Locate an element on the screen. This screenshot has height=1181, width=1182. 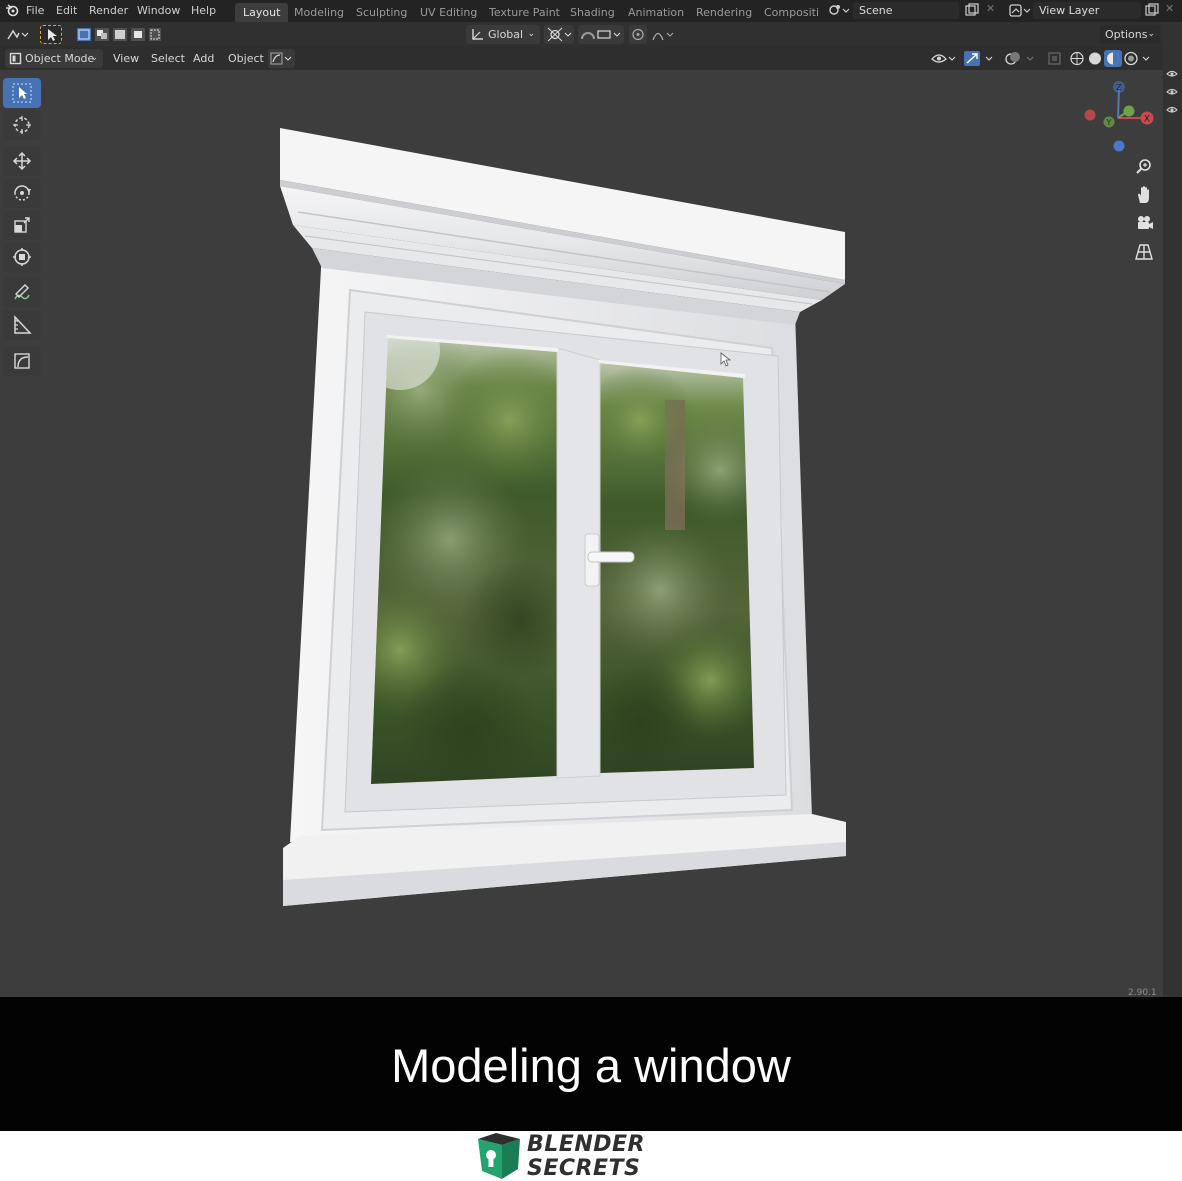
blender-secrets-logo-icon is located at coordinates (499, 1156).